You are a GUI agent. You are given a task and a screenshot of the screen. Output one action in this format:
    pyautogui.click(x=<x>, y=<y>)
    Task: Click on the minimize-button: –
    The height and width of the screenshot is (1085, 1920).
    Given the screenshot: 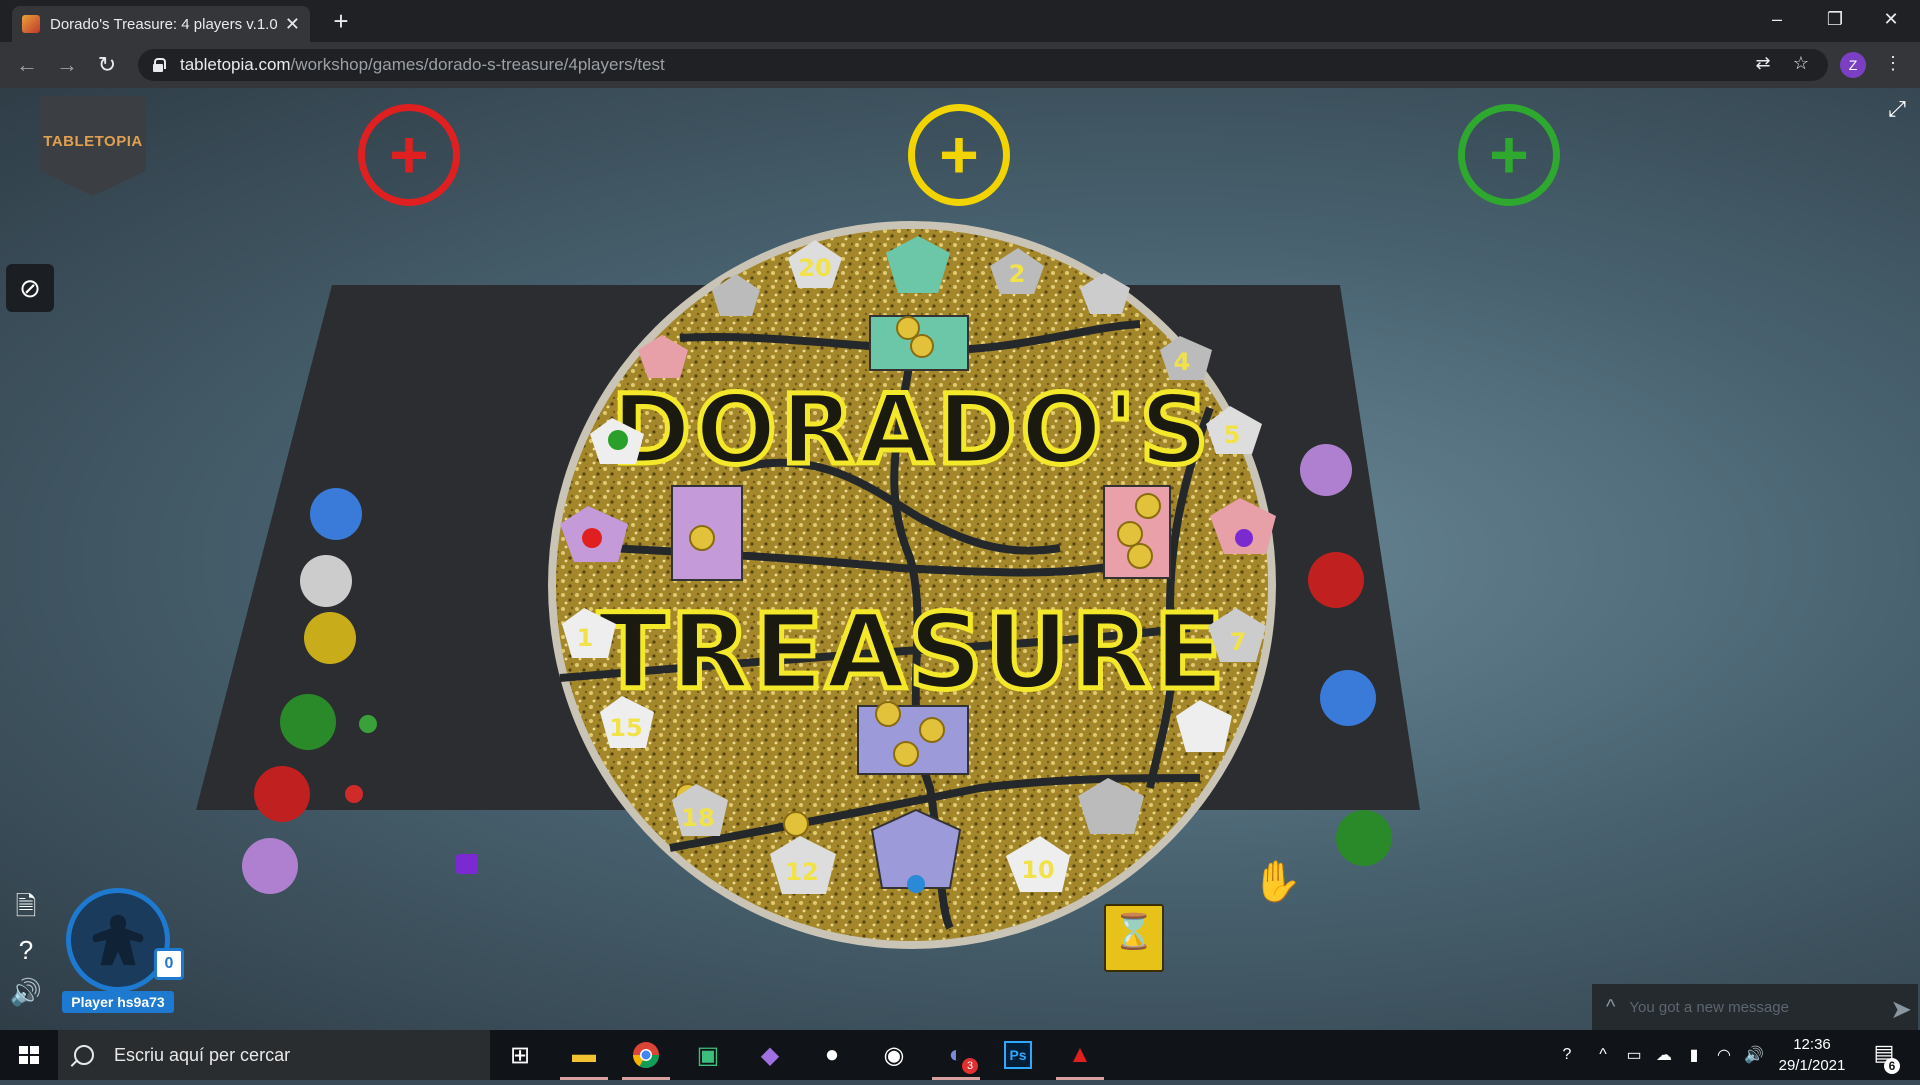 What is the action you would take?
    pyautogui.click(x=1777, y=19)
    